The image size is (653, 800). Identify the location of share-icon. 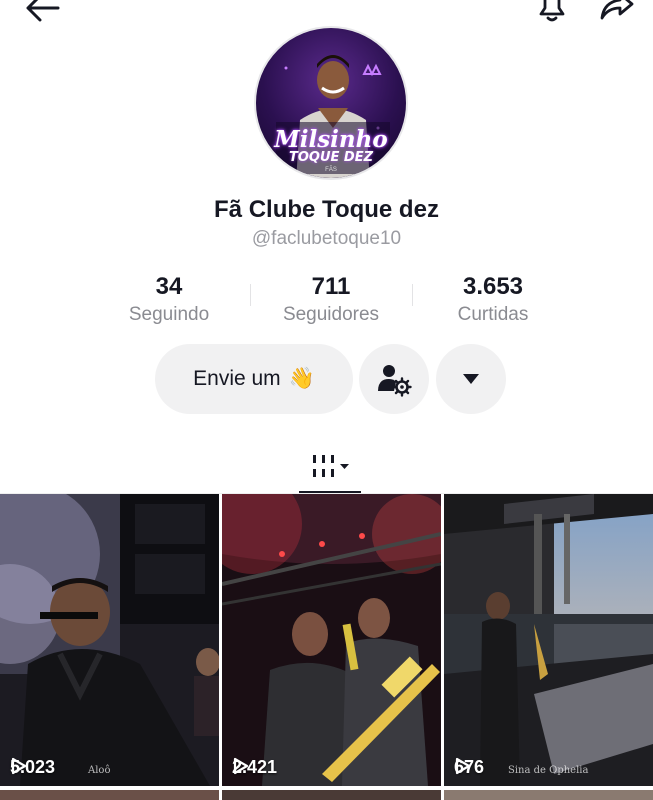
(617, 12).